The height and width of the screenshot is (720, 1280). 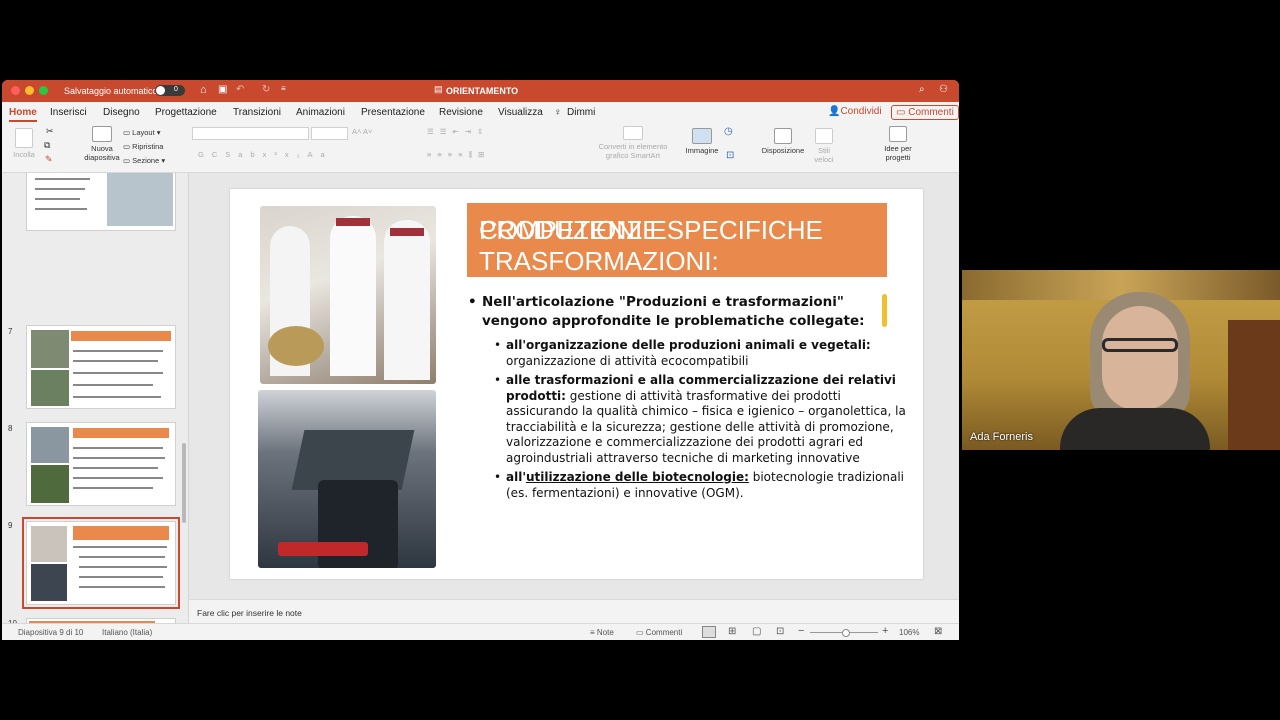 I want to click on tab-progettazione: Progettazione, so click(x=186, y=112).